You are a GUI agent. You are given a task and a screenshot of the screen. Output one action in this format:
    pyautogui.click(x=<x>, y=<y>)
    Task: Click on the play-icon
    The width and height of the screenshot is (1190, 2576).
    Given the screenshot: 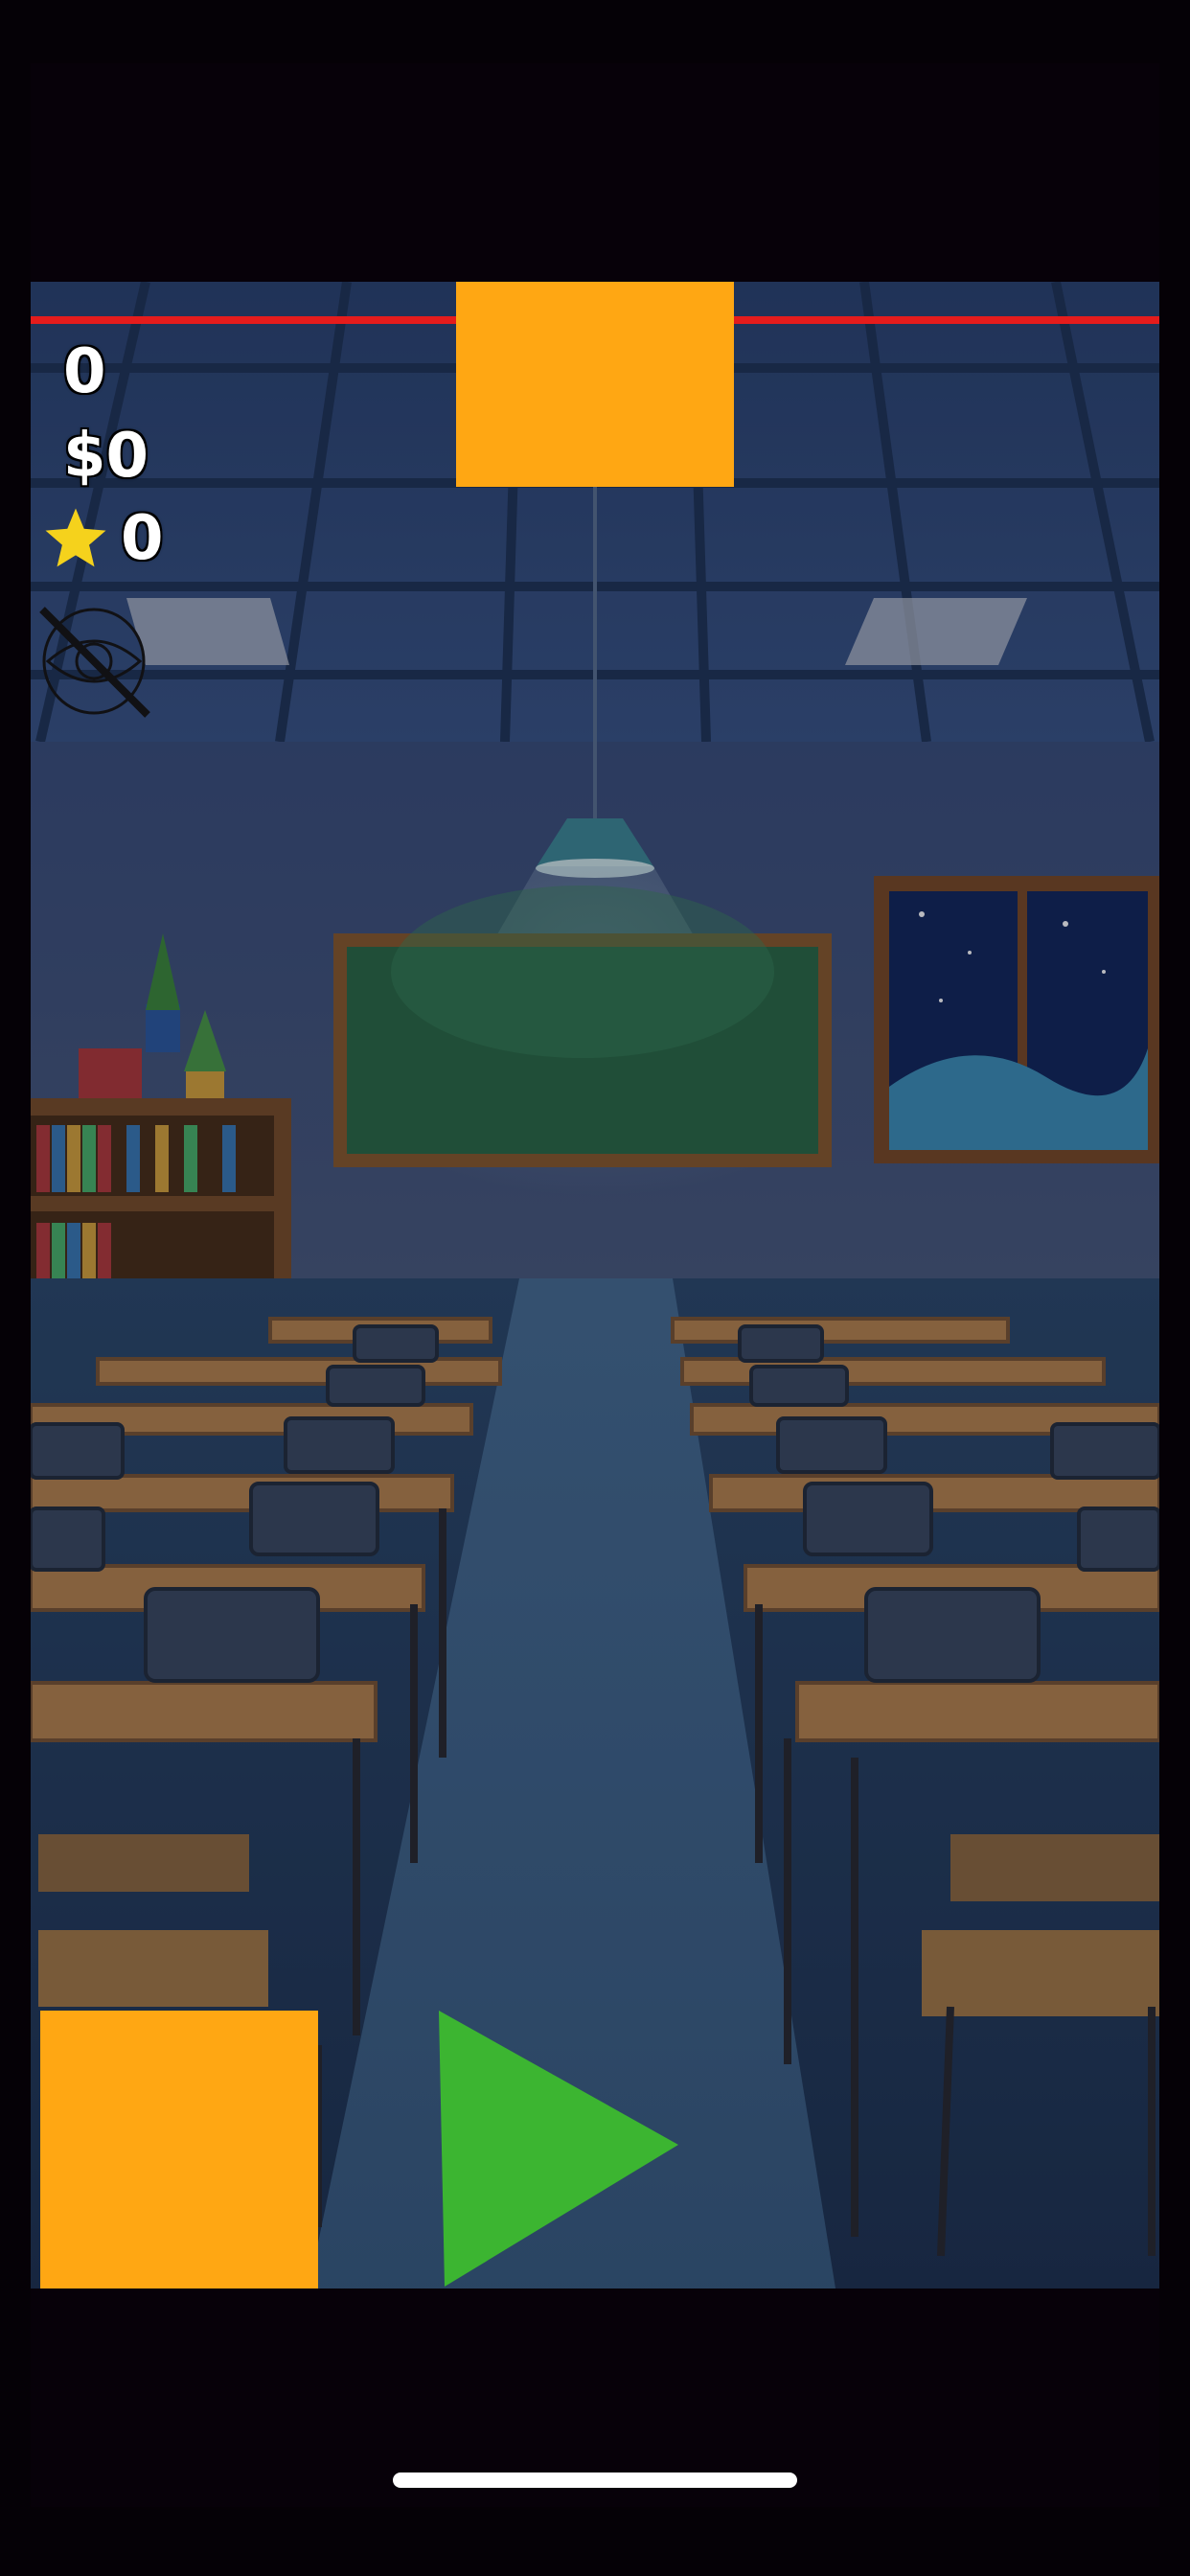 What is the action you would take?
    pyautogui.click(x=559, y=2149)
    